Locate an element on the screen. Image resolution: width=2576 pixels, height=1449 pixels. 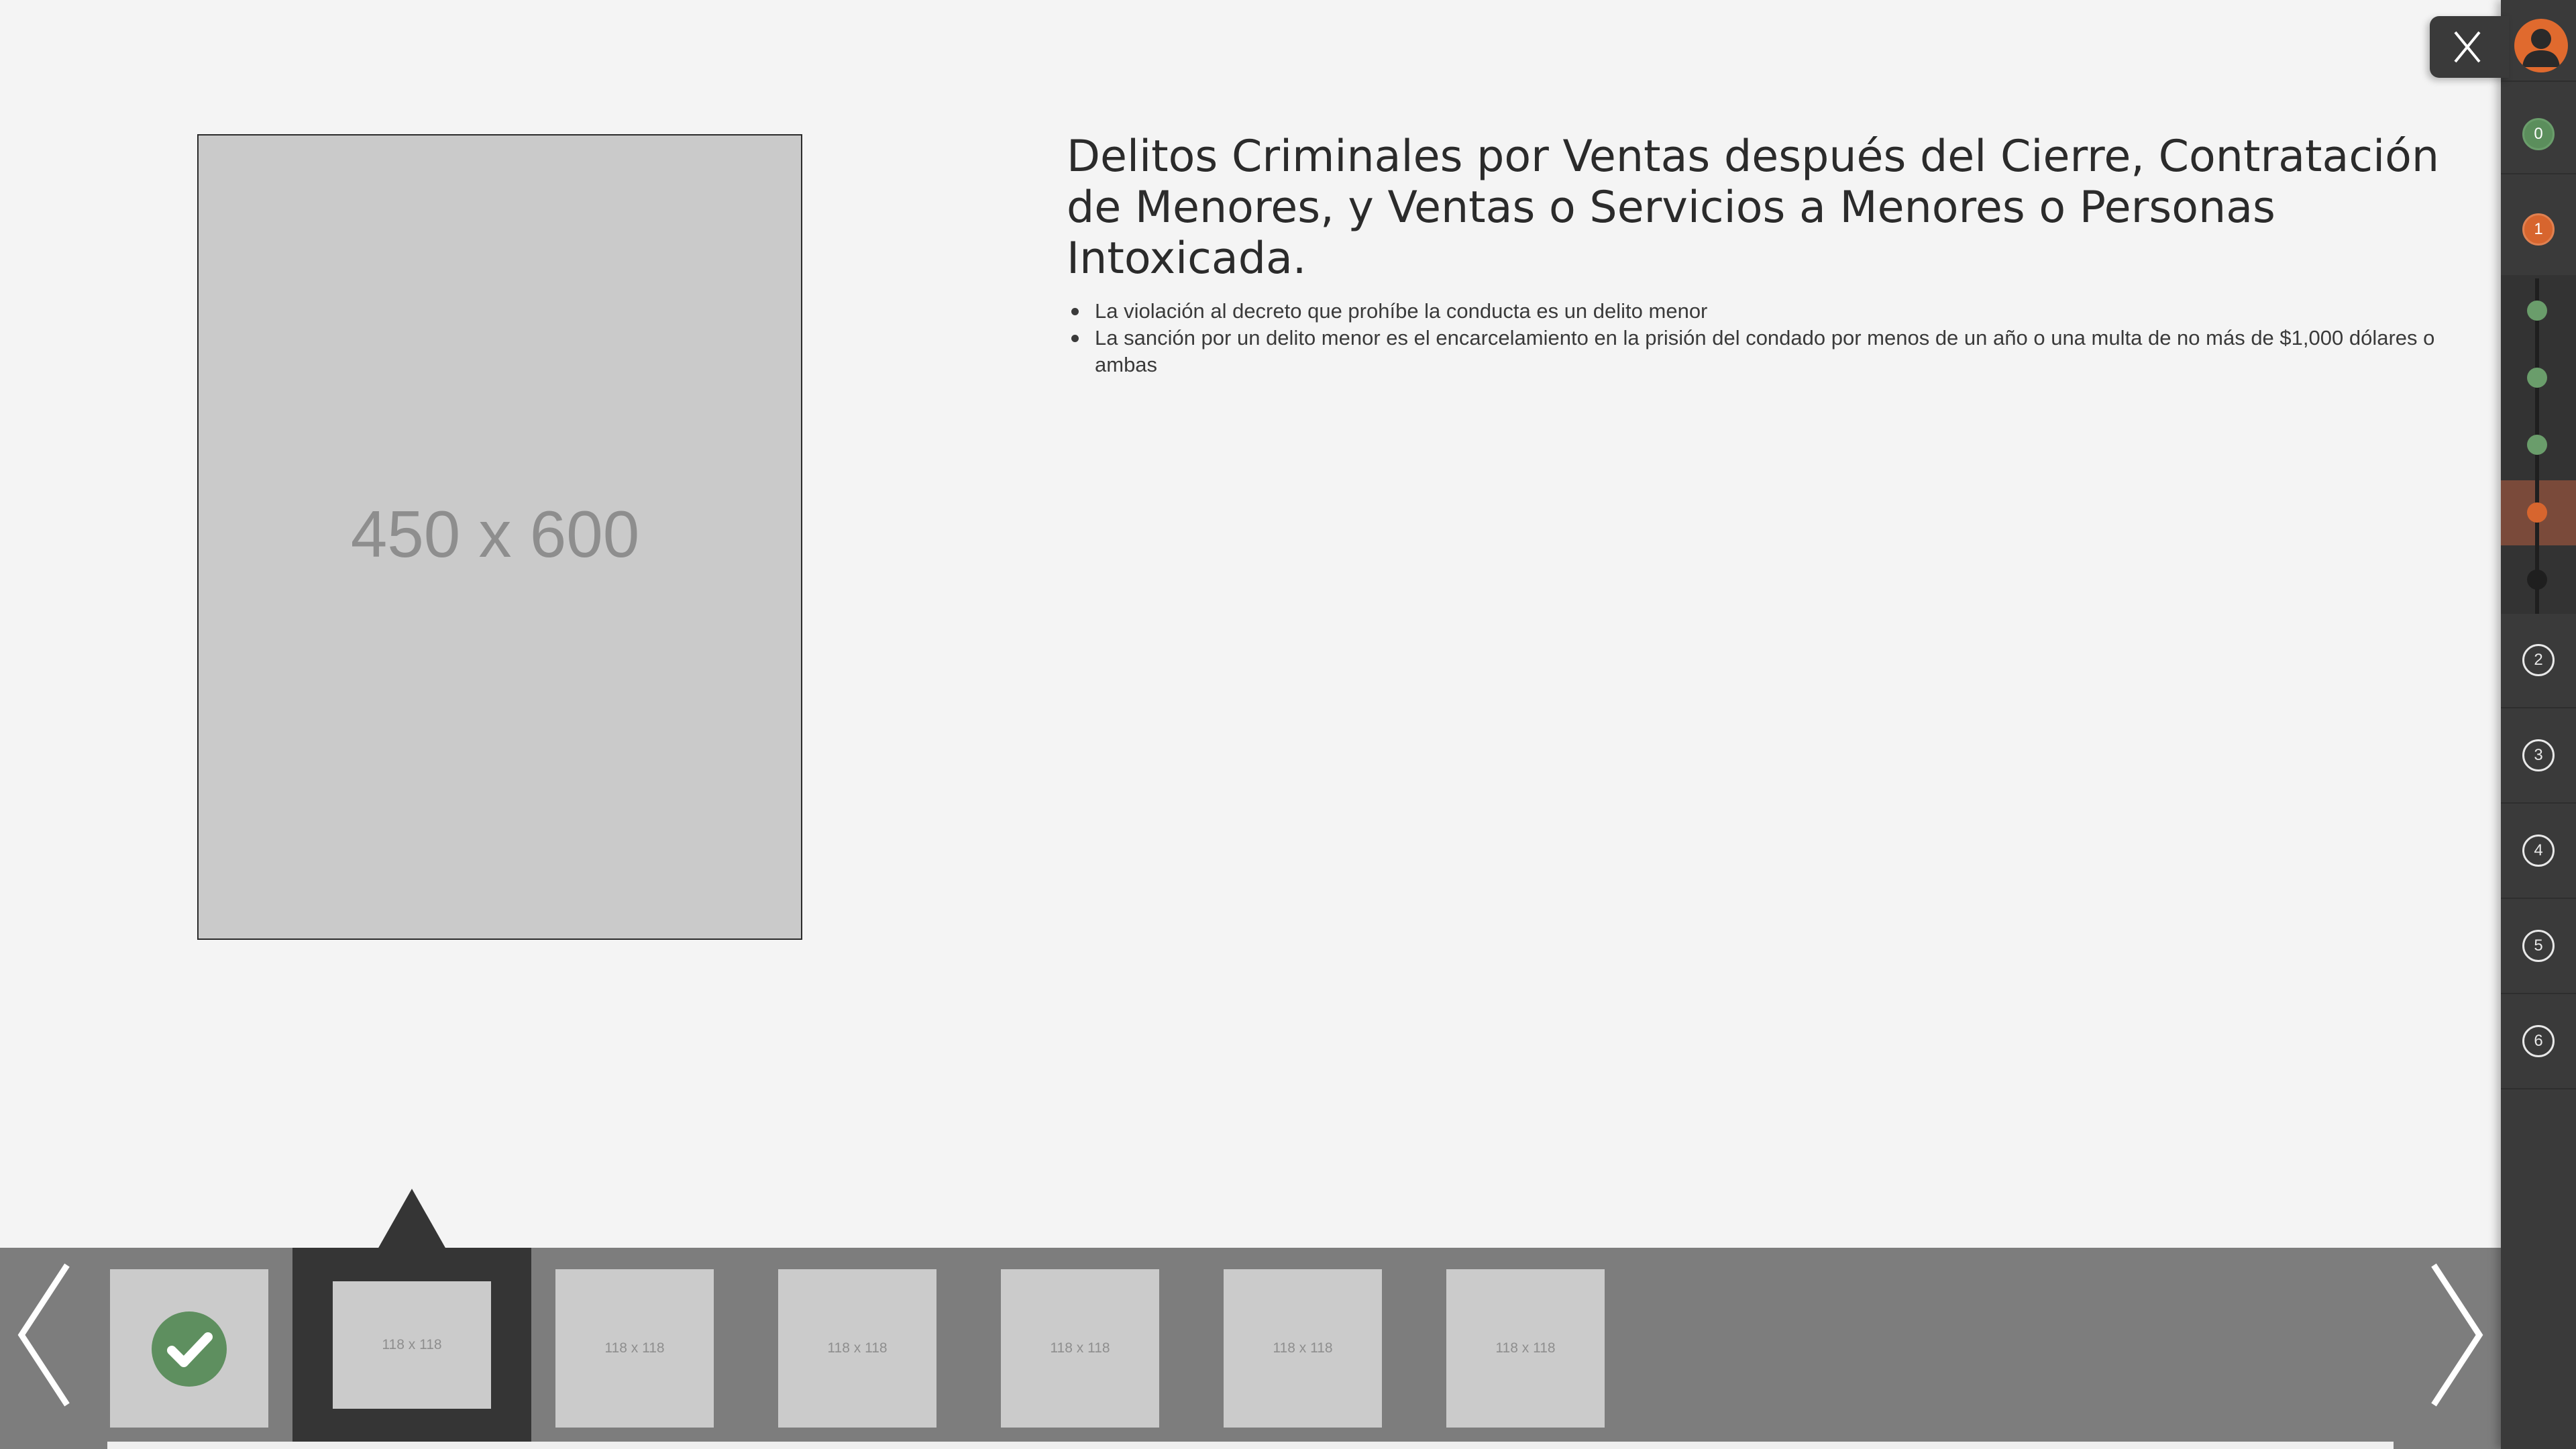
next-button is located at coordinates (2456, 1335).